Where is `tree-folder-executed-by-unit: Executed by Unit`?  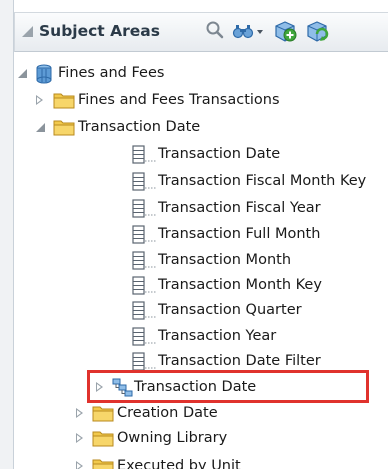
tree-folder-executed-by-unit: Executed by Unit is located at coordinates (201, 462).